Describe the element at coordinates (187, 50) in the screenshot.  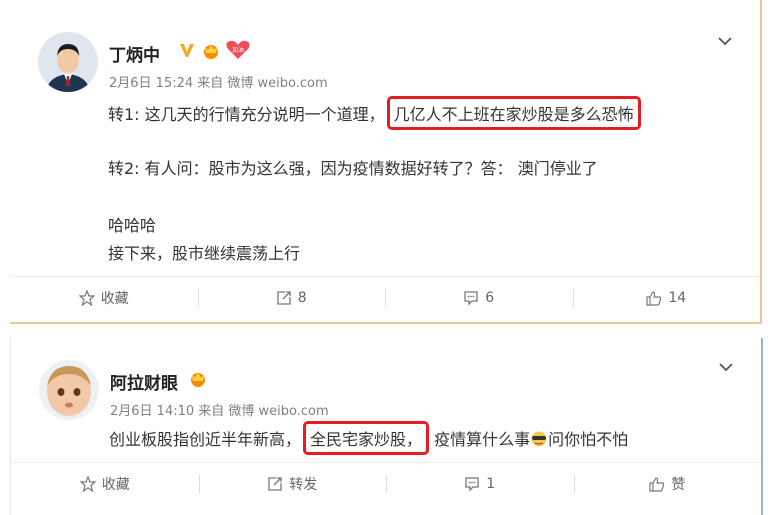
I see `verified-v-icon` at that location.